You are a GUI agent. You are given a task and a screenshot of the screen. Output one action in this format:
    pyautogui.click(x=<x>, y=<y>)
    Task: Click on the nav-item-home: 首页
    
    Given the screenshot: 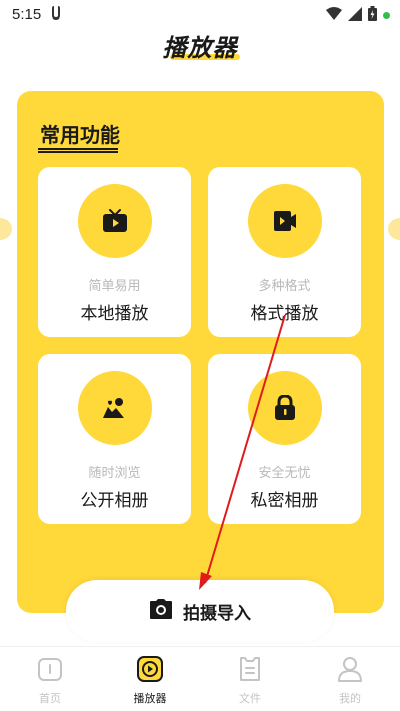 What is the action you would take?
    pyautogui.click(x=50, y=679)
    